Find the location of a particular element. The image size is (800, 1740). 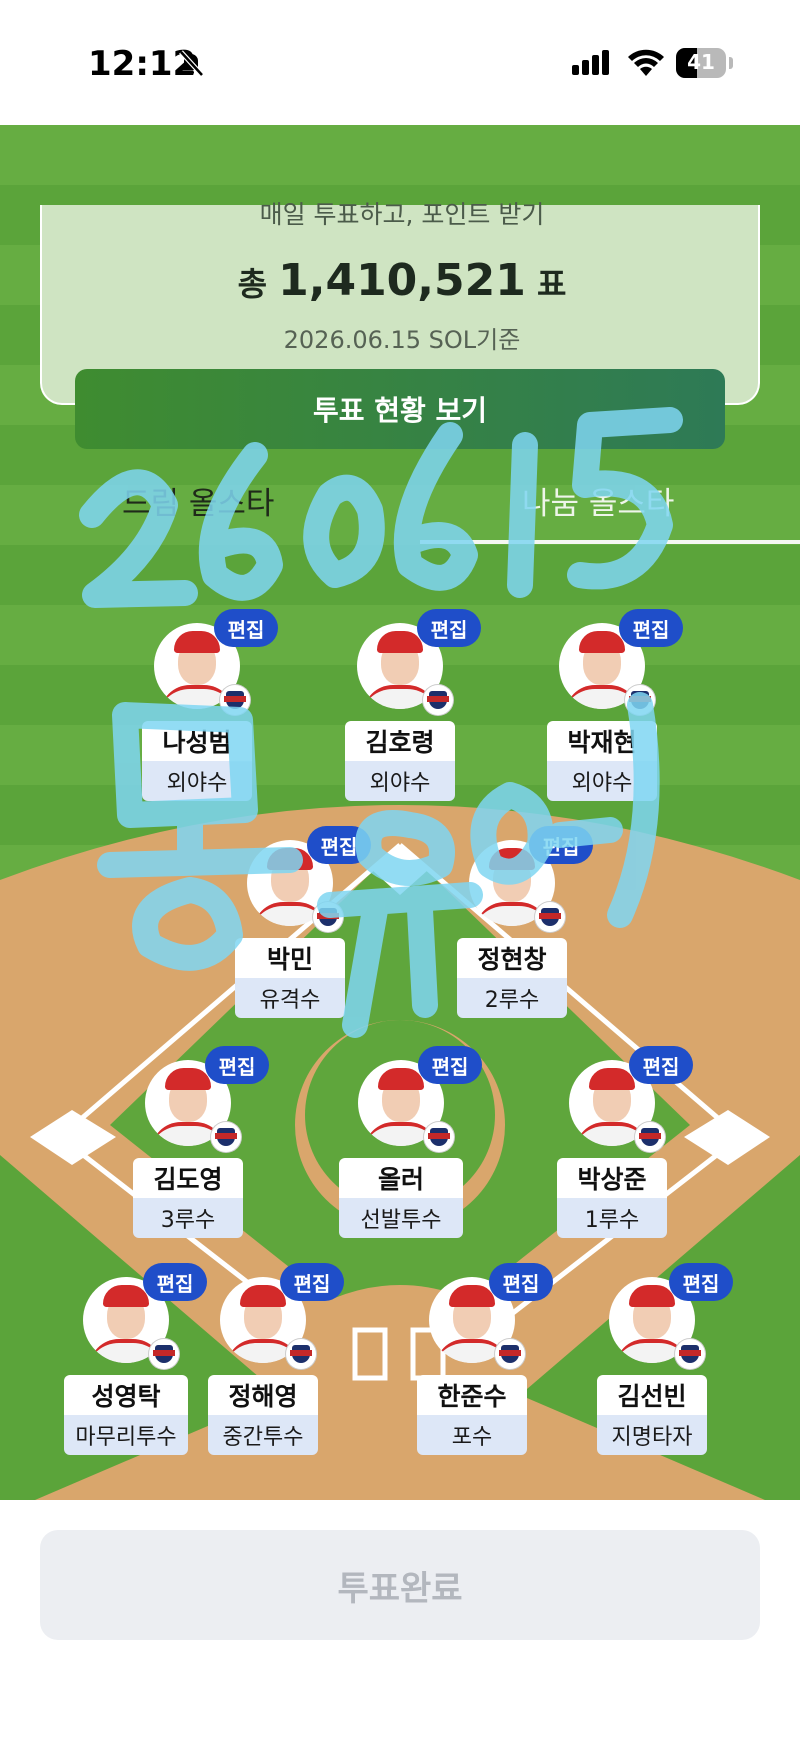

player-name: 박재현 is located at coordinates (602, 741).